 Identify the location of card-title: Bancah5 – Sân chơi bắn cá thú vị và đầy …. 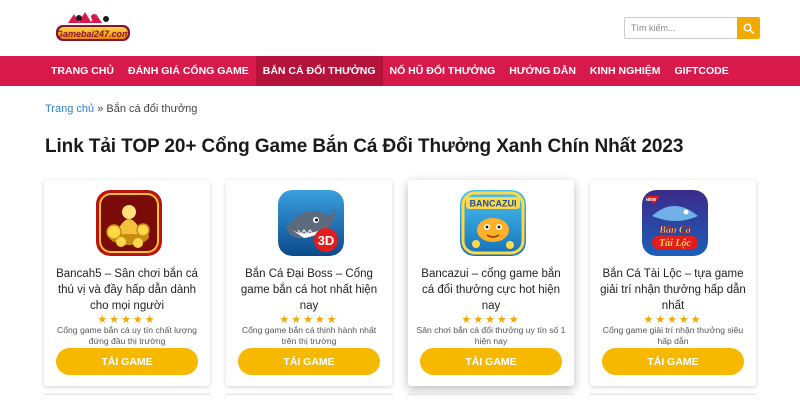
(127, 290).